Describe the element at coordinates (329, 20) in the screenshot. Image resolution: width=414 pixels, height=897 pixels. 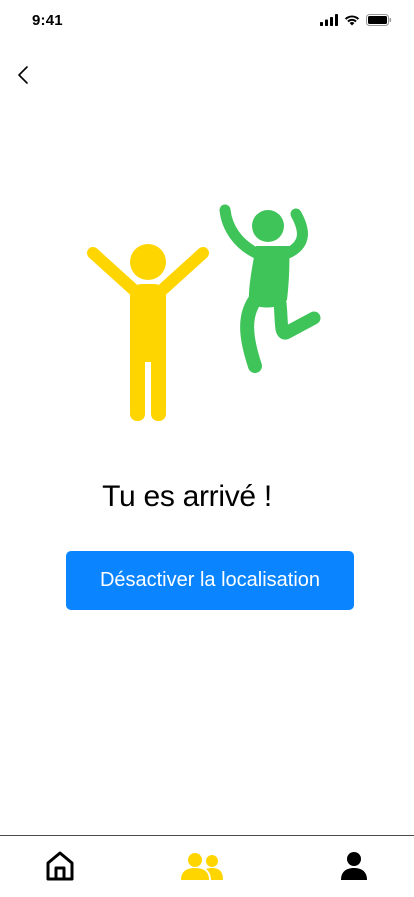
I see `cellular-signal-icon` at that location.